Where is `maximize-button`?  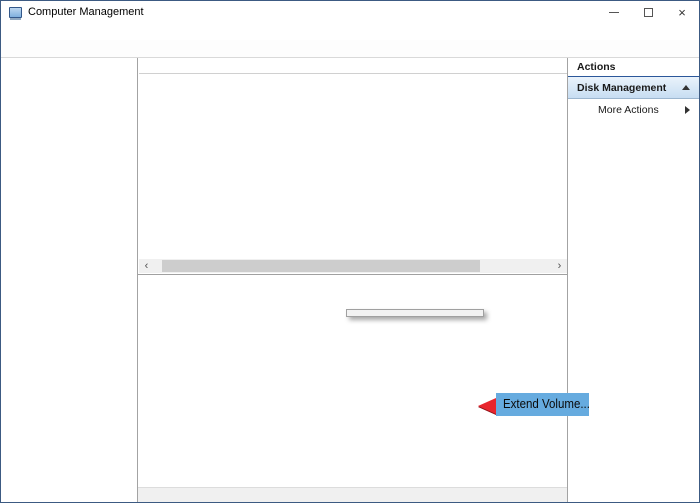 maximize-button is located at coordinates (648, 12).